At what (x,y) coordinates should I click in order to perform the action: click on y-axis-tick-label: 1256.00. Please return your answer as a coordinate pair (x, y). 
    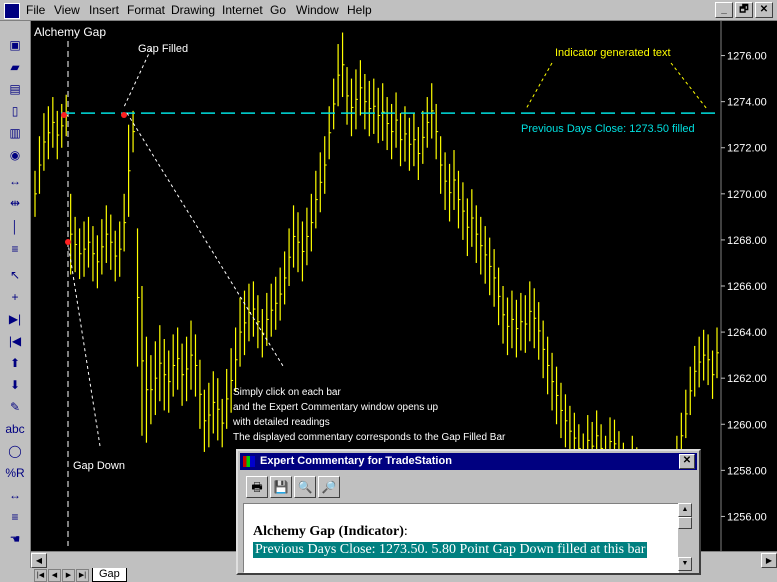
    Looking at the image, I should click on (747, 517).